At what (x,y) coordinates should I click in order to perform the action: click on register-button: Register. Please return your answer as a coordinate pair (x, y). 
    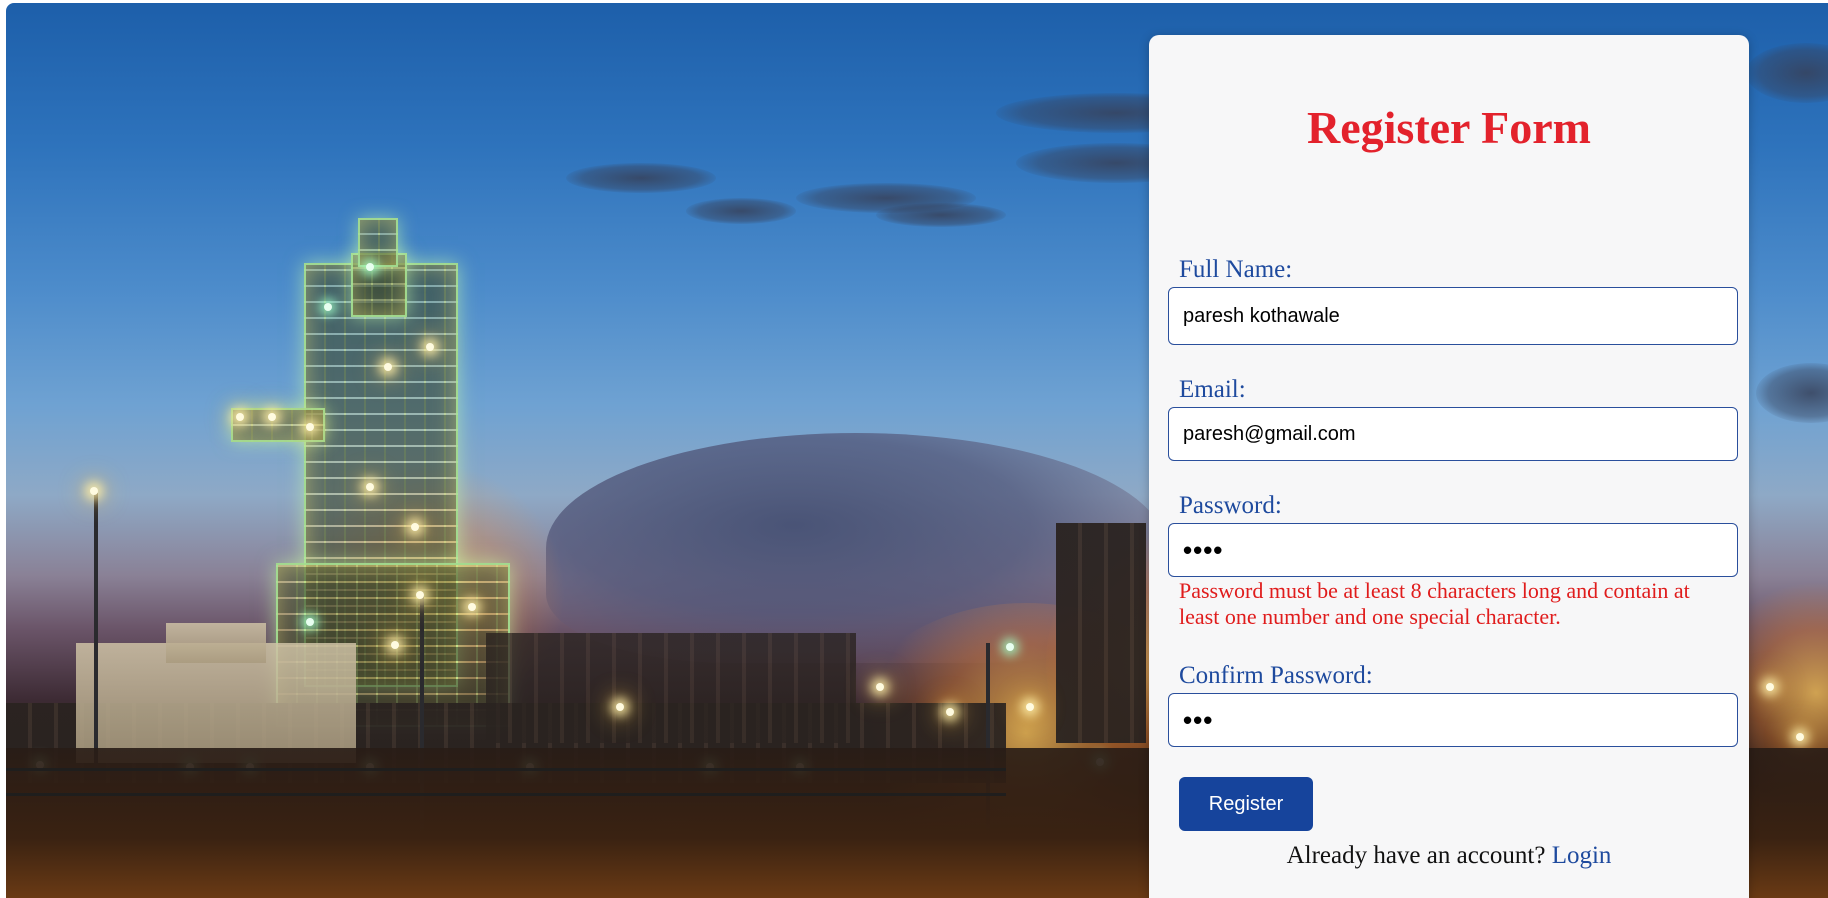
    Looking at the image, I should click on (1246, 804).